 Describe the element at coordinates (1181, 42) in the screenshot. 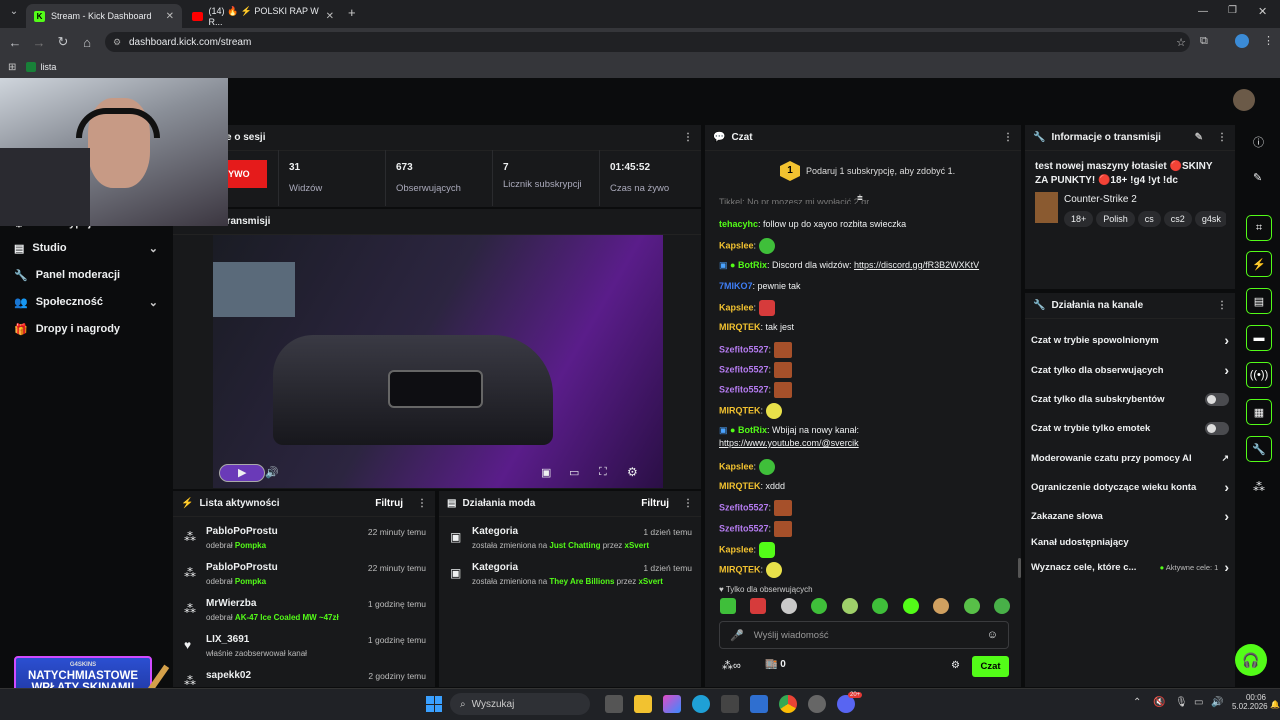

I see `bookmark-star-icon: ☆` at that location.